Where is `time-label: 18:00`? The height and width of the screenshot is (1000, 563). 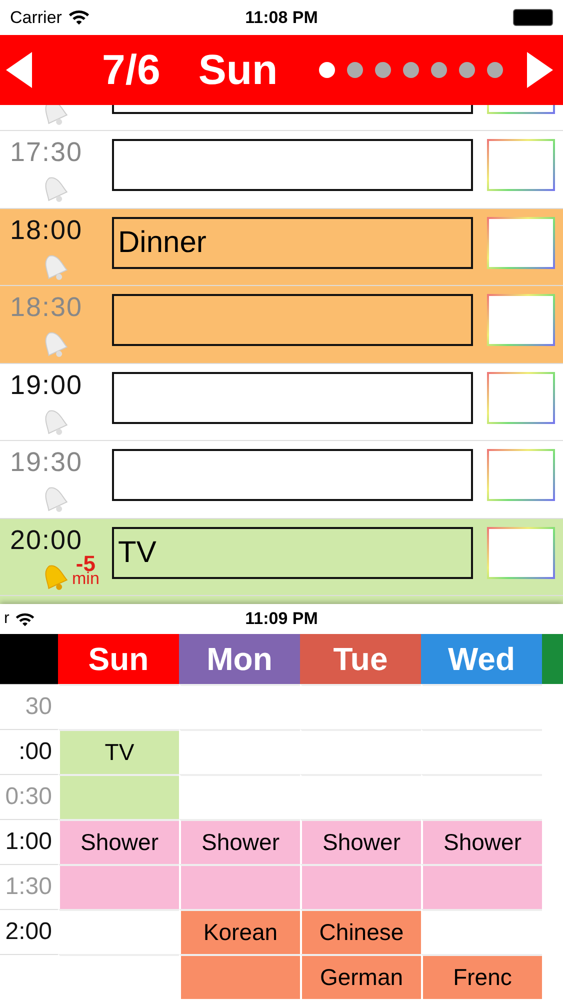
time-label: 18:00 is located at coordinates (46, 230).